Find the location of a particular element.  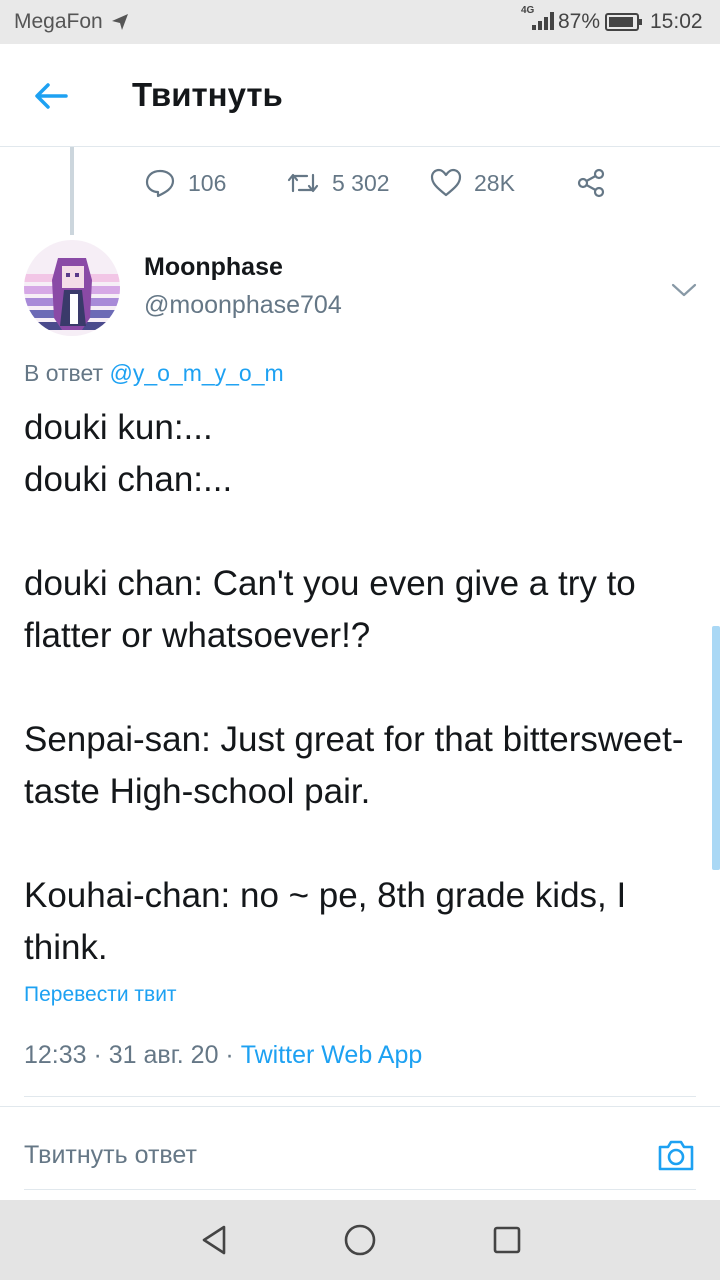

nav-home-icon is located at coordinates (360, 1240).